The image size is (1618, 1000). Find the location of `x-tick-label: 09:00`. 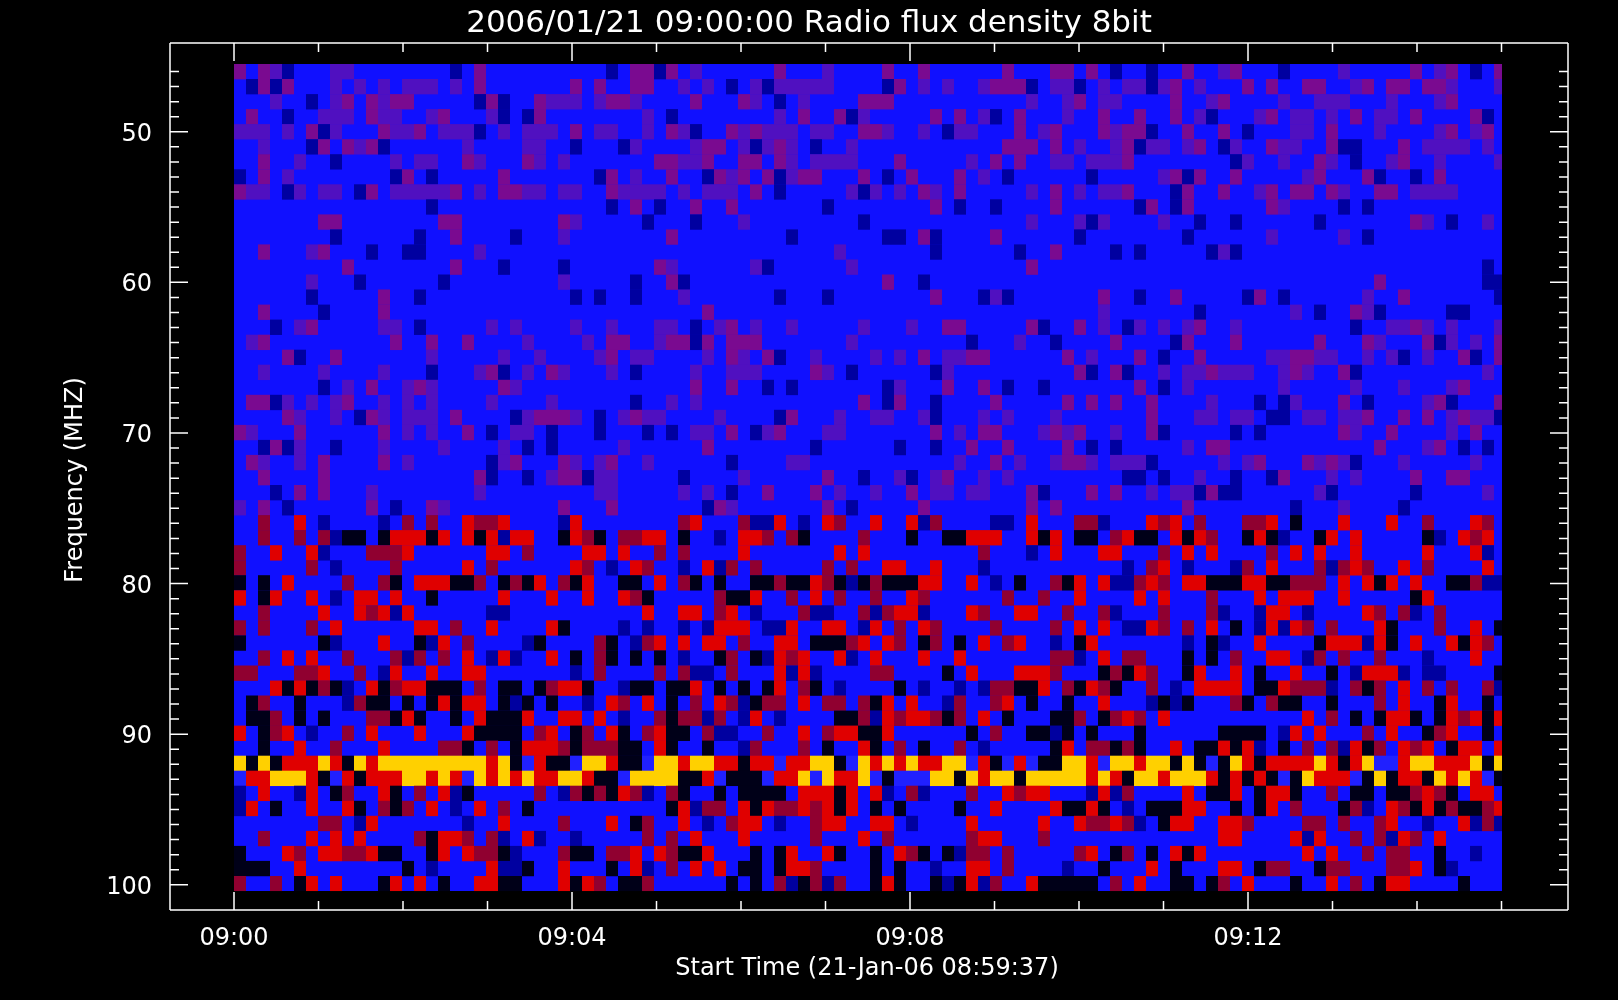

x-tick-label: 09:00 is located at coordinates (234, 937).